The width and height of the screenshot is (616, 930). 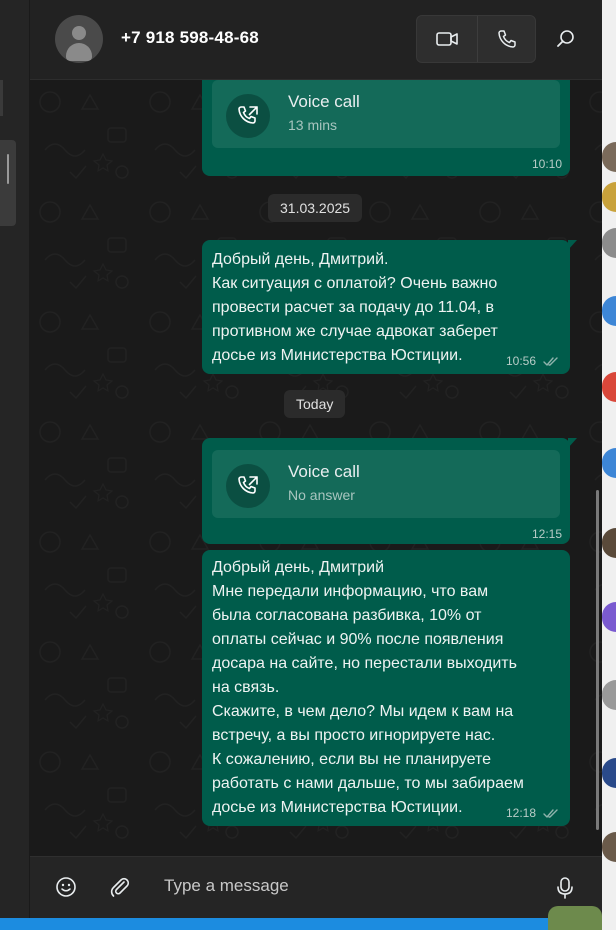 I want to click on call-duration: 13 mins, so click(x=313, y=125).